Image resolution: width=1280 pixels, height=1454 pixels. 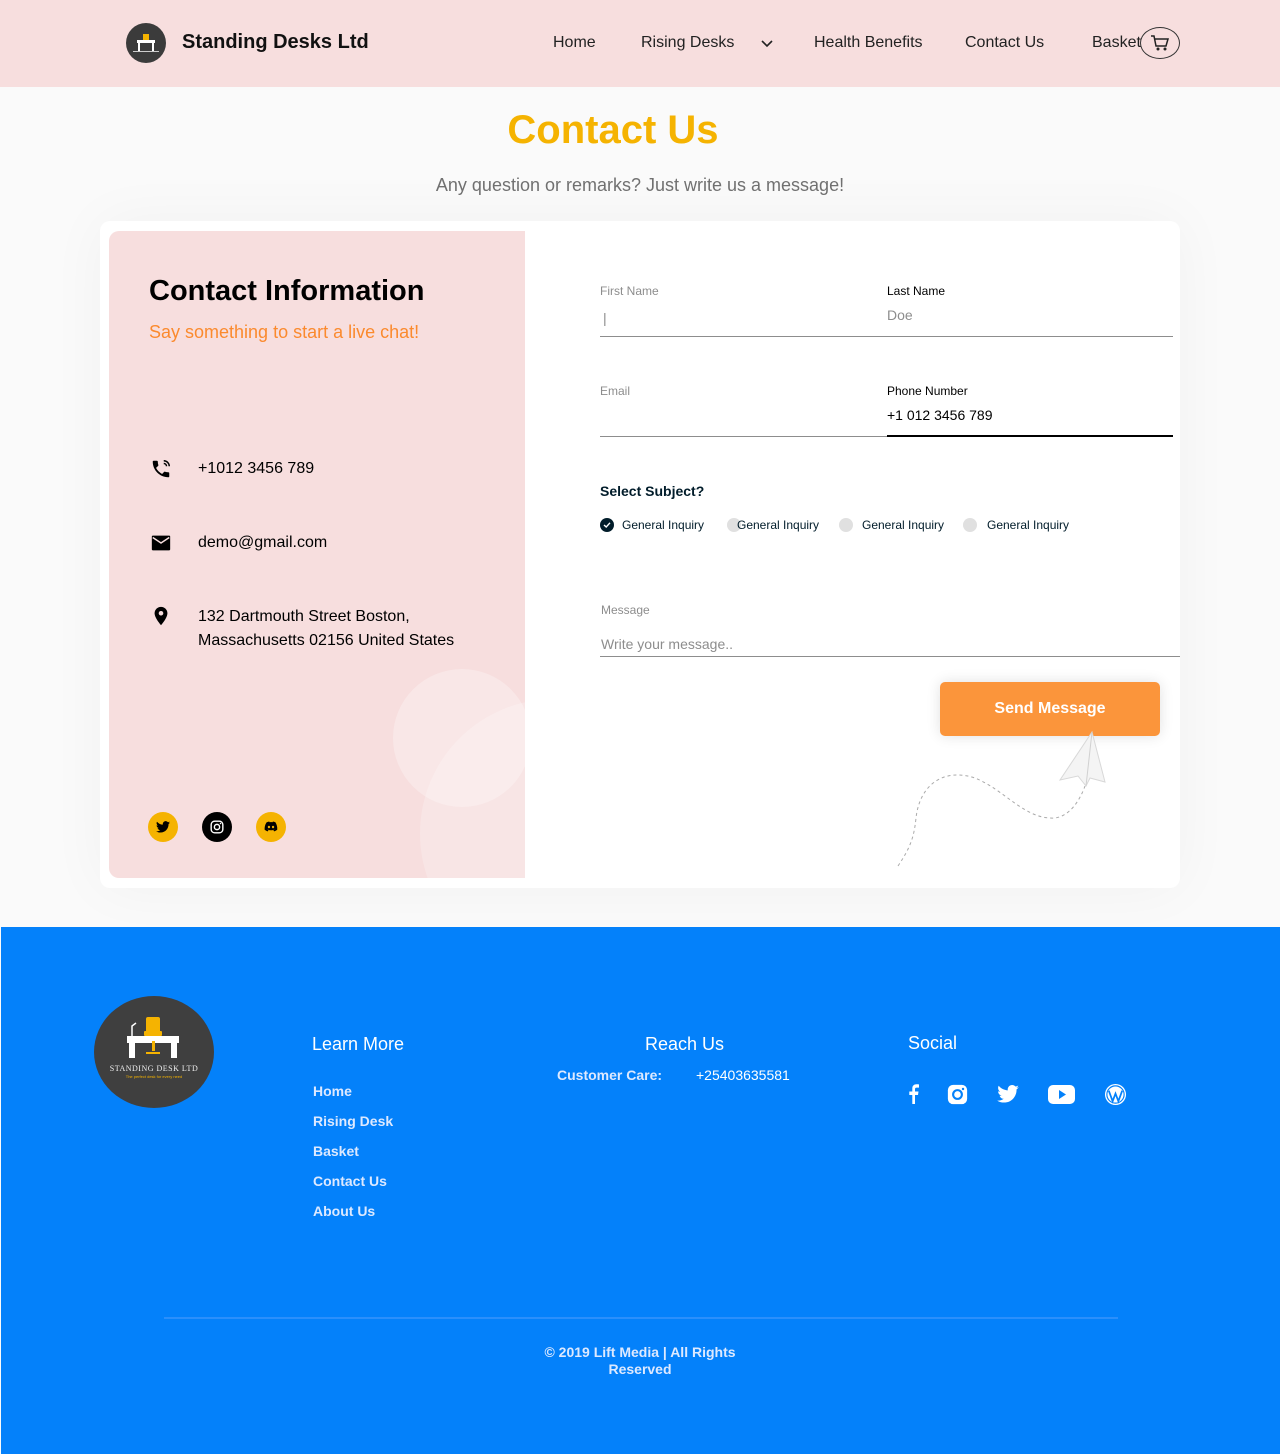 What do you see at coordinates (275, 42) in the screenshot?
I see `brand-name: Standing Desks Ltd` at bounding box center [275, 42].